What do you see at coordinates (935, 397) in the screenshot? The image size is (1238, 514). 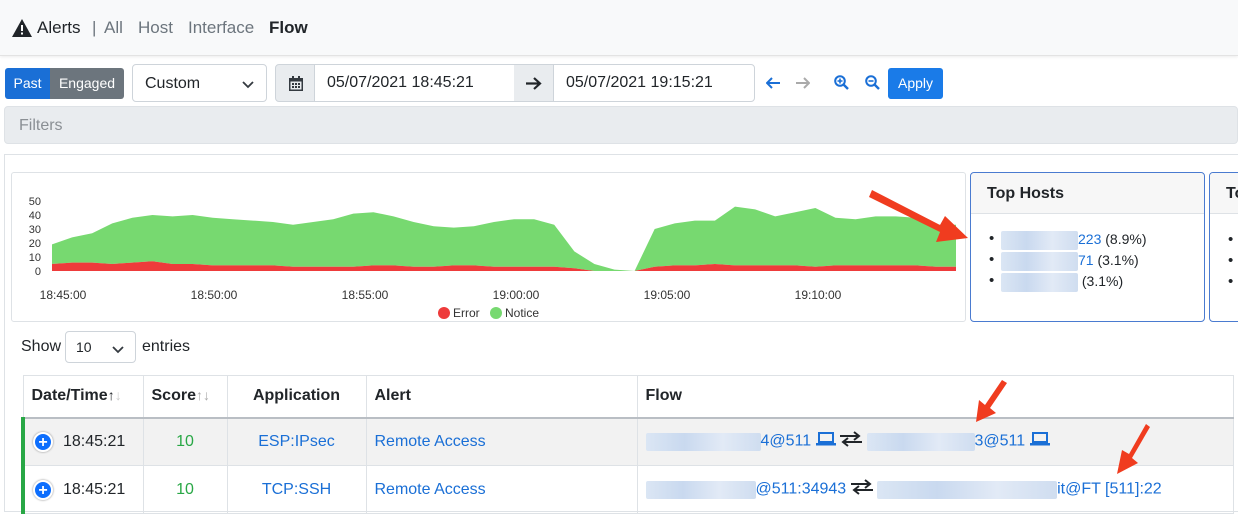 I see `col-flow: Flow` at bounding box center [935, 397].